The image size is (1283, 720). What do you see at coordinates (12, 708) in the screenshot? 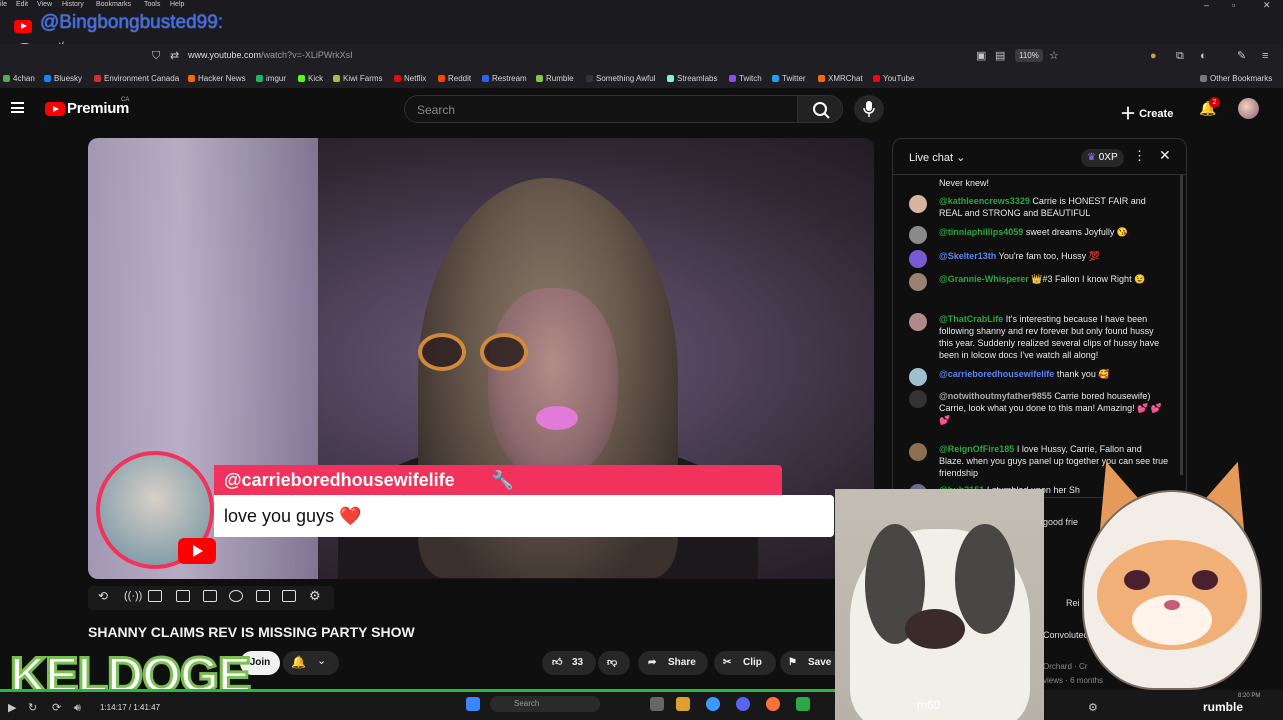
I see `play-icon: ▶` at bounding box center [12, 708].